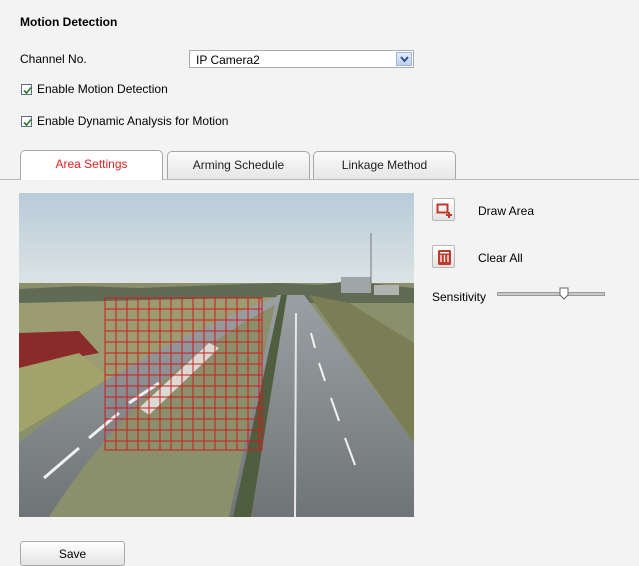 The image size is (639, 566). Describe the element at coordinates (72, 553) in the screenshot. I see `save-button: Save` at that location.